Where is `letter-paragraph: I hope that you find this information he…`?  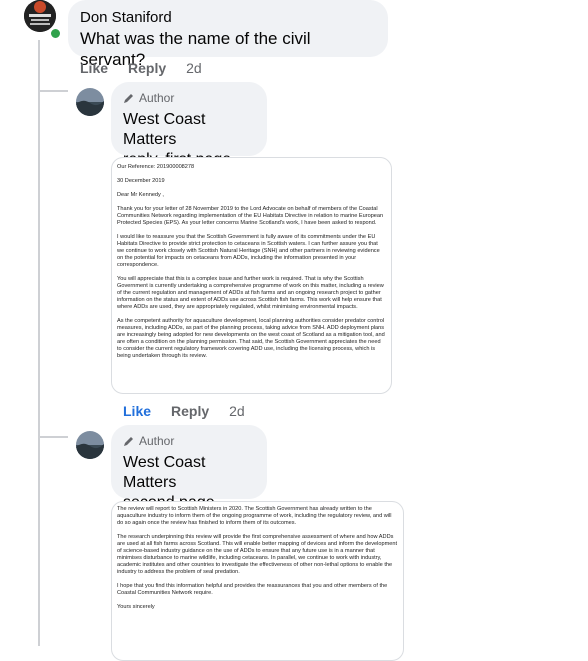 letter-paragraph: I hope that you find this information he… is located at coordinates (252, 589).